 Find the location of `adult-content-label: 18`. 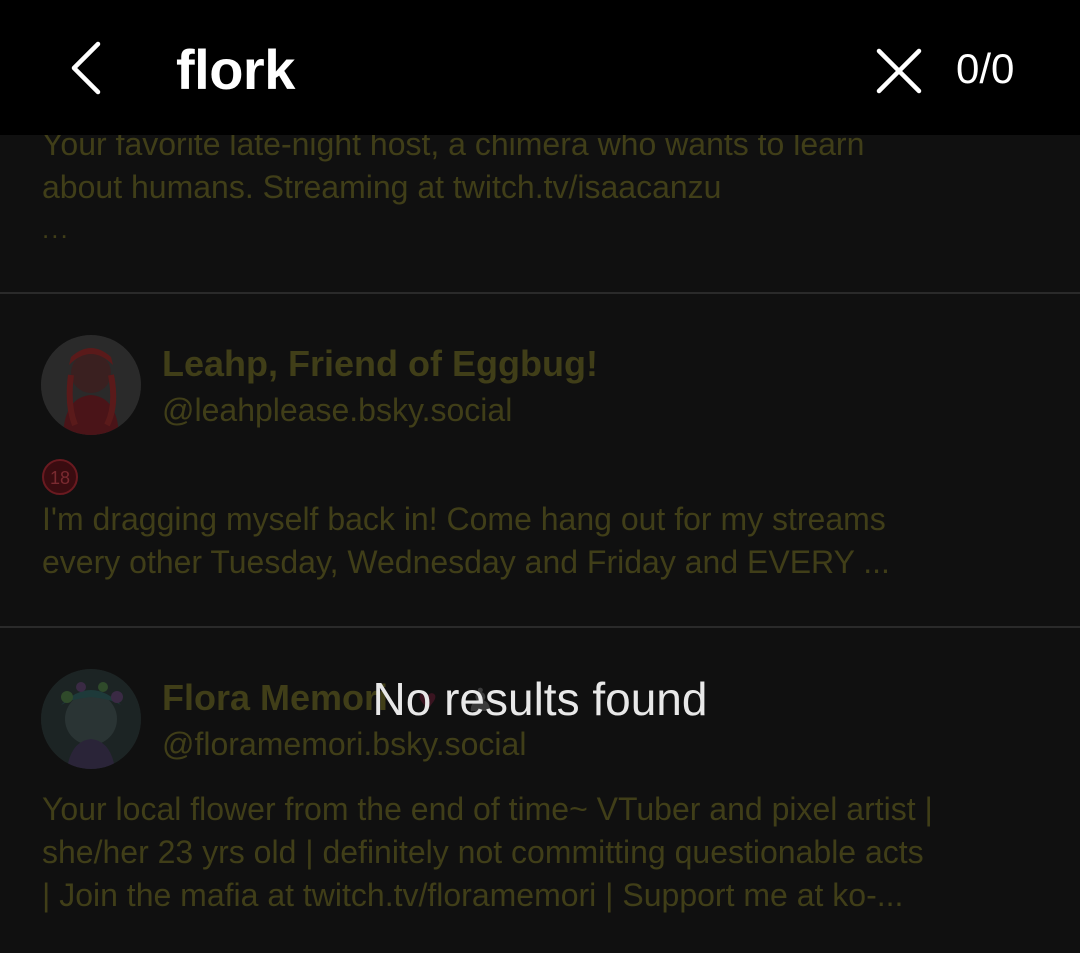

adult-content-label: 18 is located at coordinates (60, 478).